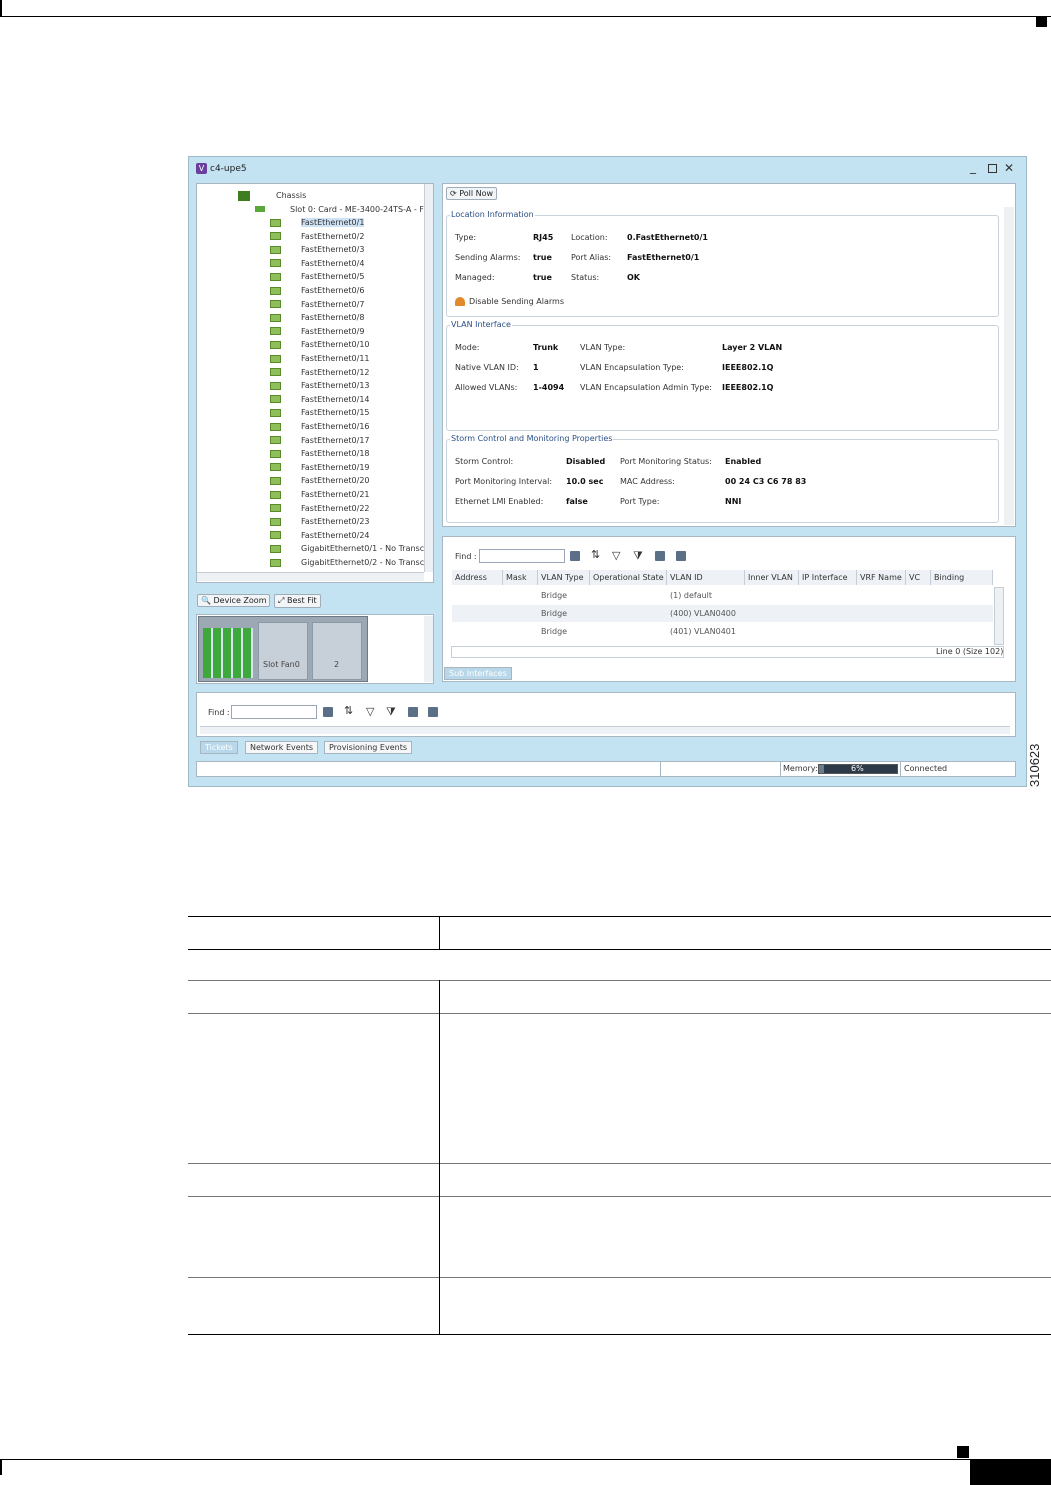 Image resolution: width=1051 pixels, height=1485 pixels. What do you see at coordinates (297, 601) in the screenshot?
I see `best-fit-button: ⤢ Best Fit` at bounding box center [297, 601].